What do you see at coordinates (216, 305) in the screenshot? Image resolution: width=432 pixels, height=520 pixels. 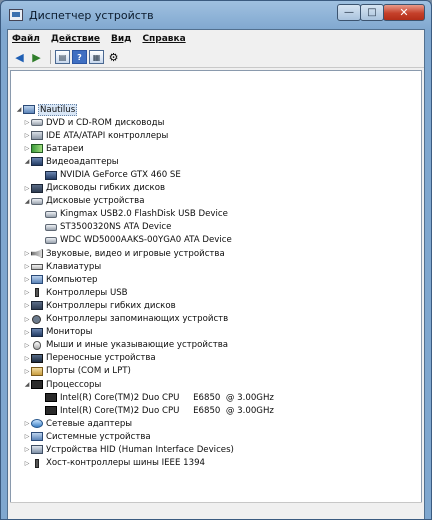 I see `tree-category-item: ▷ Контроллеры гибких дисков` at bounding box center [216, 305].